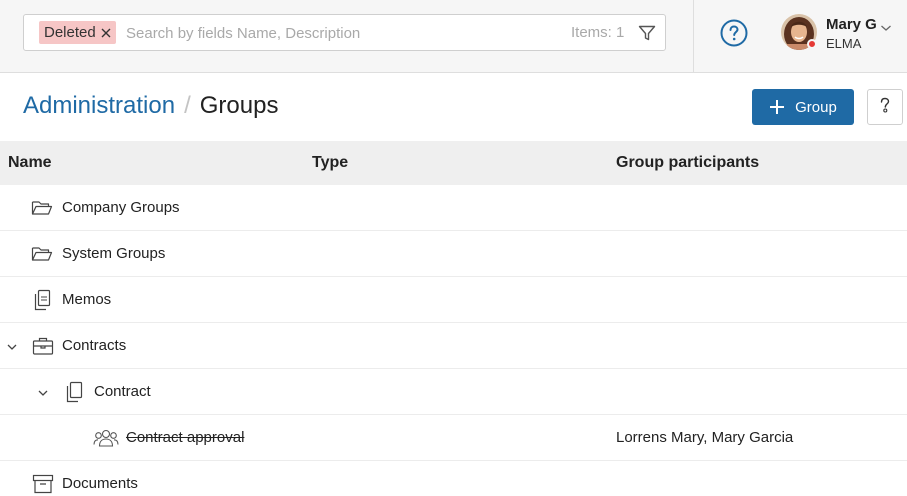 The height and width of the screenshot is (496, 907). Describe the element at coordinates (70, 32) in the screenshot. I see `filter-chip-label: Deleted` at that location.